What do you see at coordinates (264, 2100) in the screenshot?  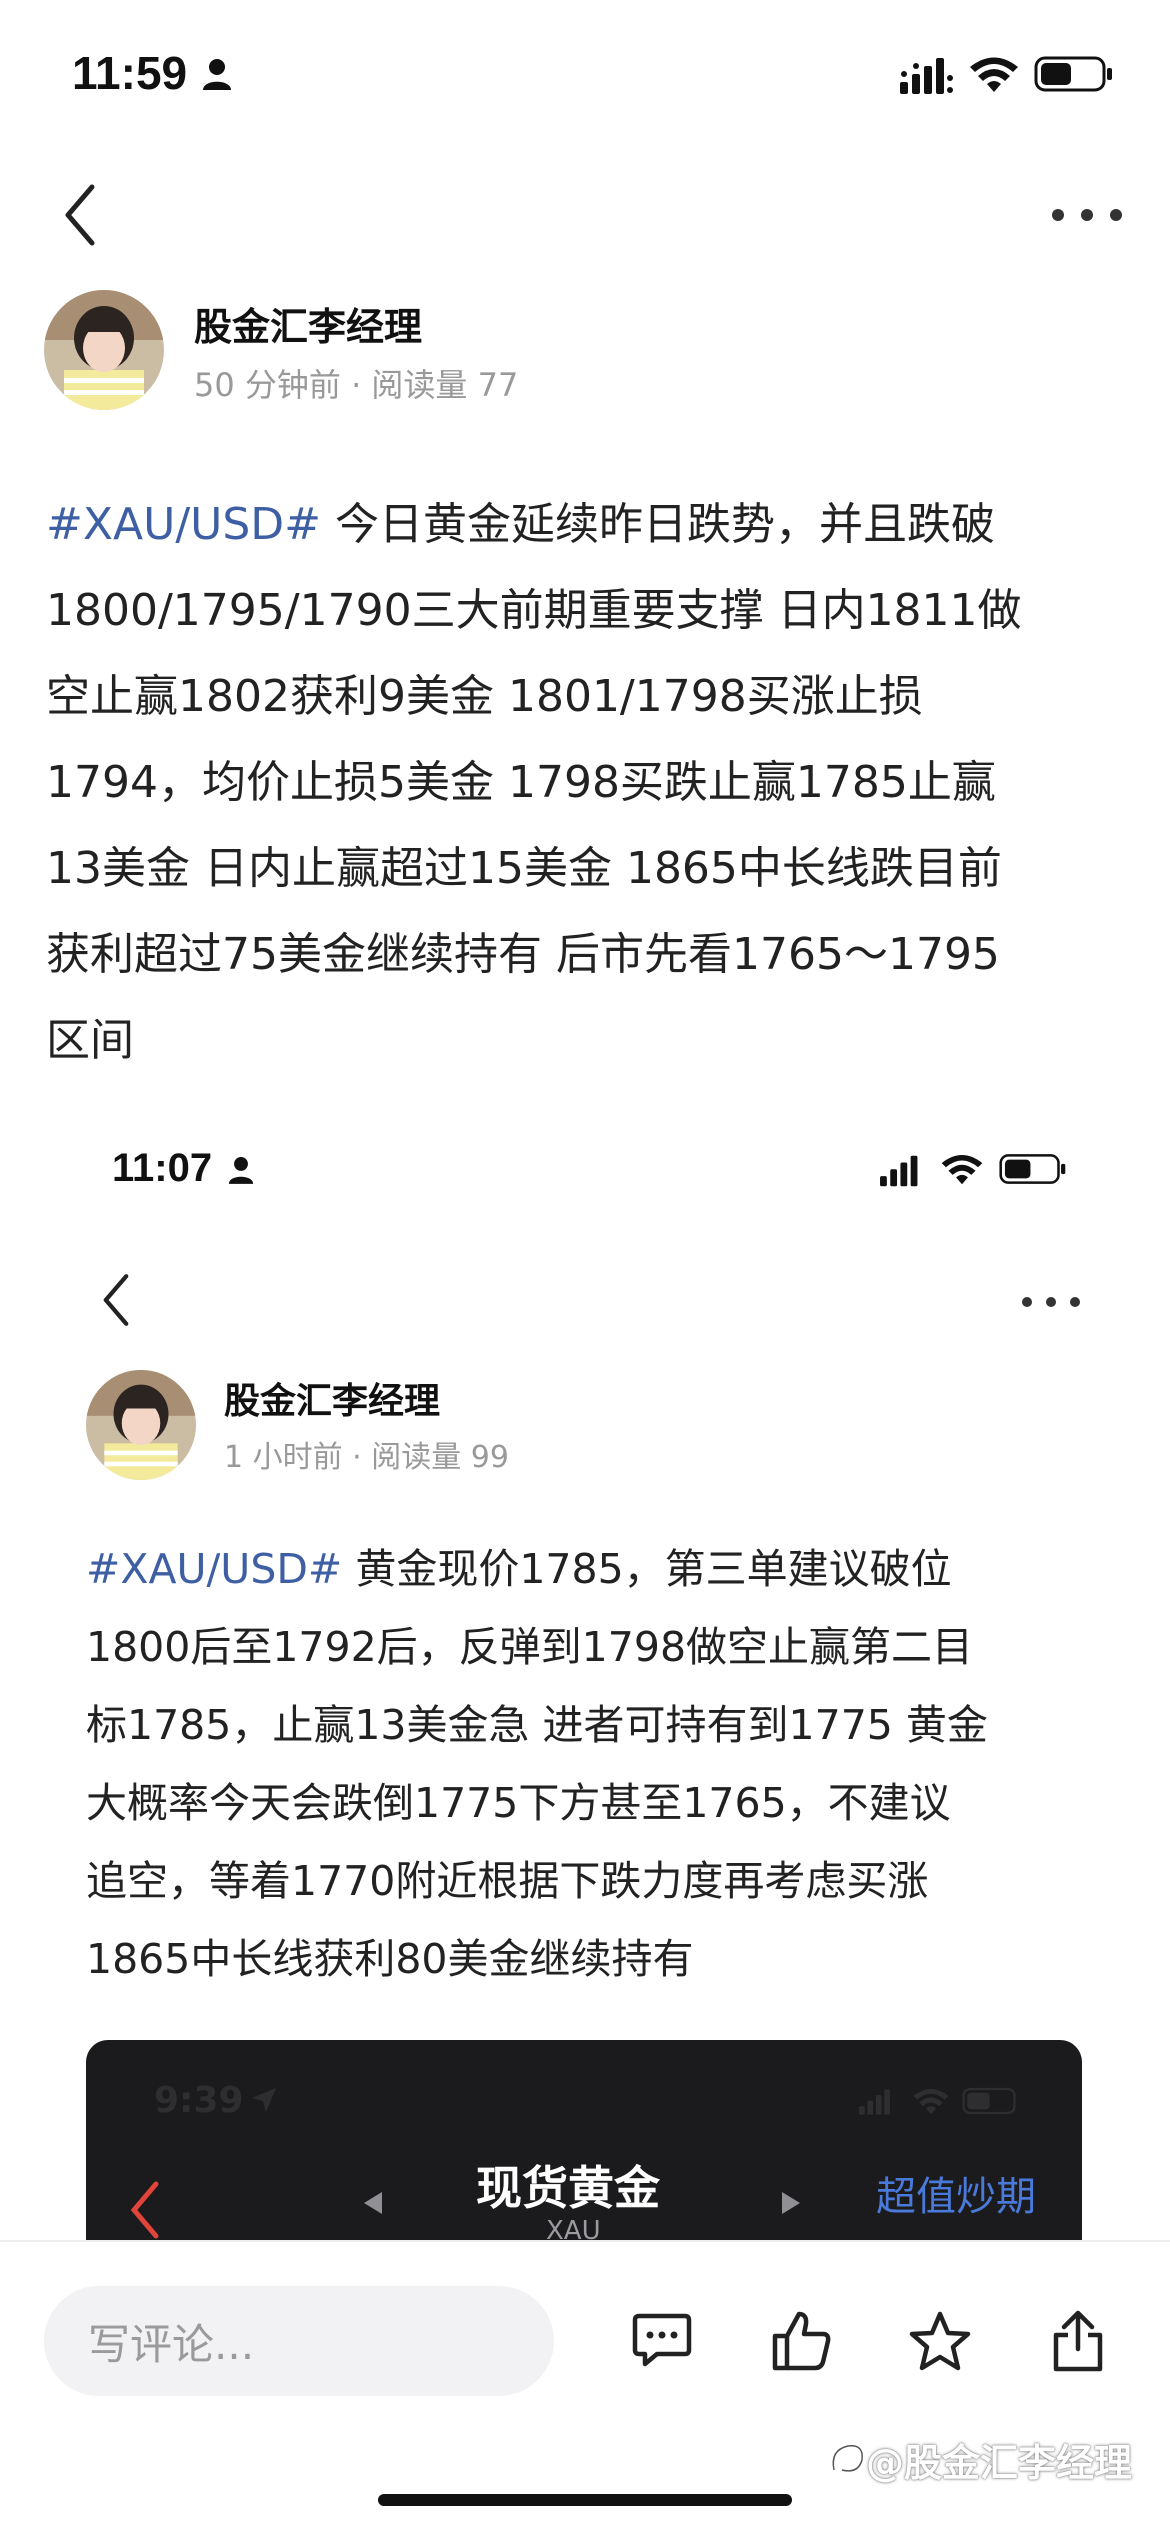 I see `nested-location-icon` at bounding box center [264, 2100].